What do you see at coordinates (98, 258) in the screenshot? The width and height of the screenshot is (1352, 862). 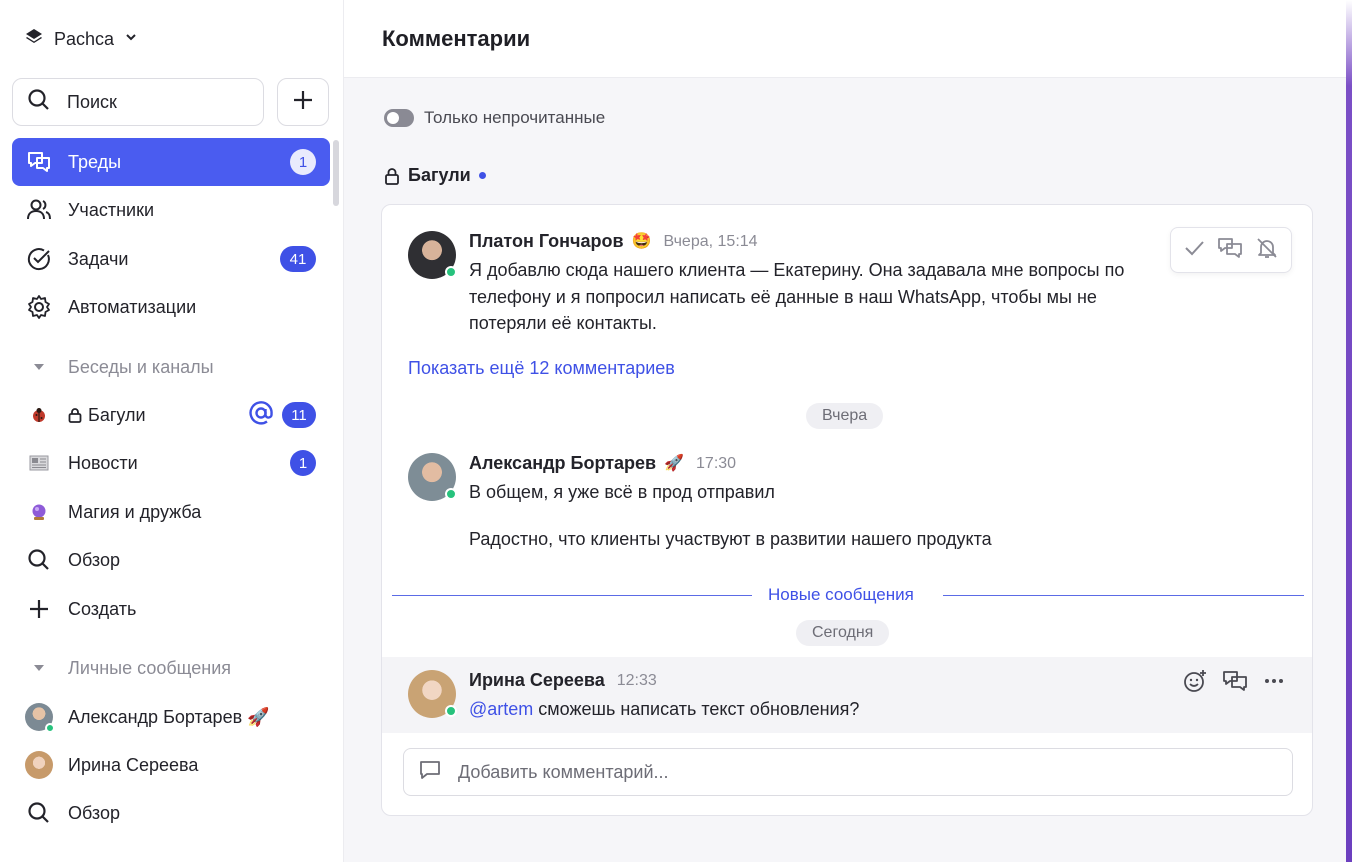 I see `sidebar-item-label: Задачи` at bounding box center [98, 258].